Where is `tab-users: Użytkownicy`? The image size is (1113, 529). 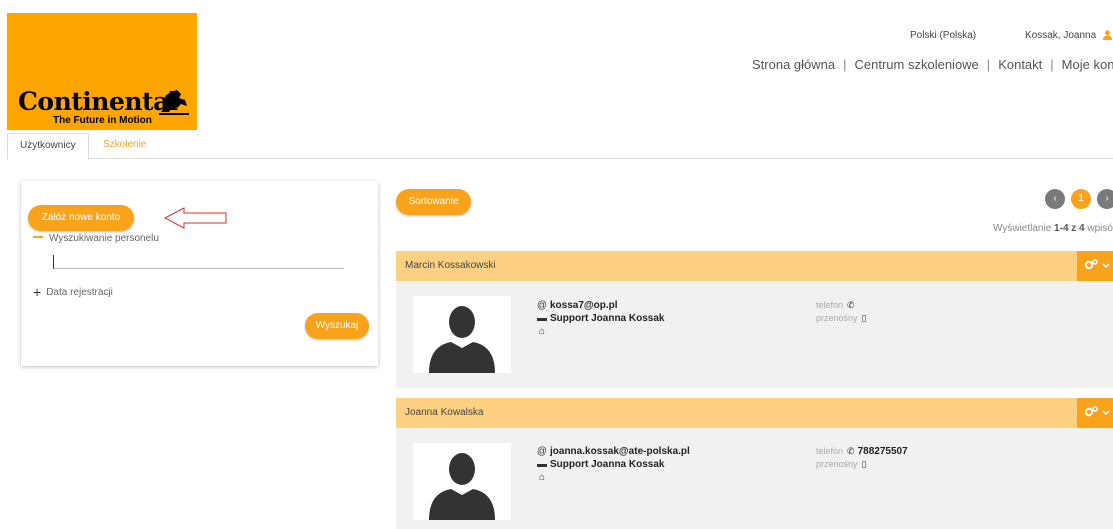 tab-users: Użytkownicy is located at coordinates (48, 146).